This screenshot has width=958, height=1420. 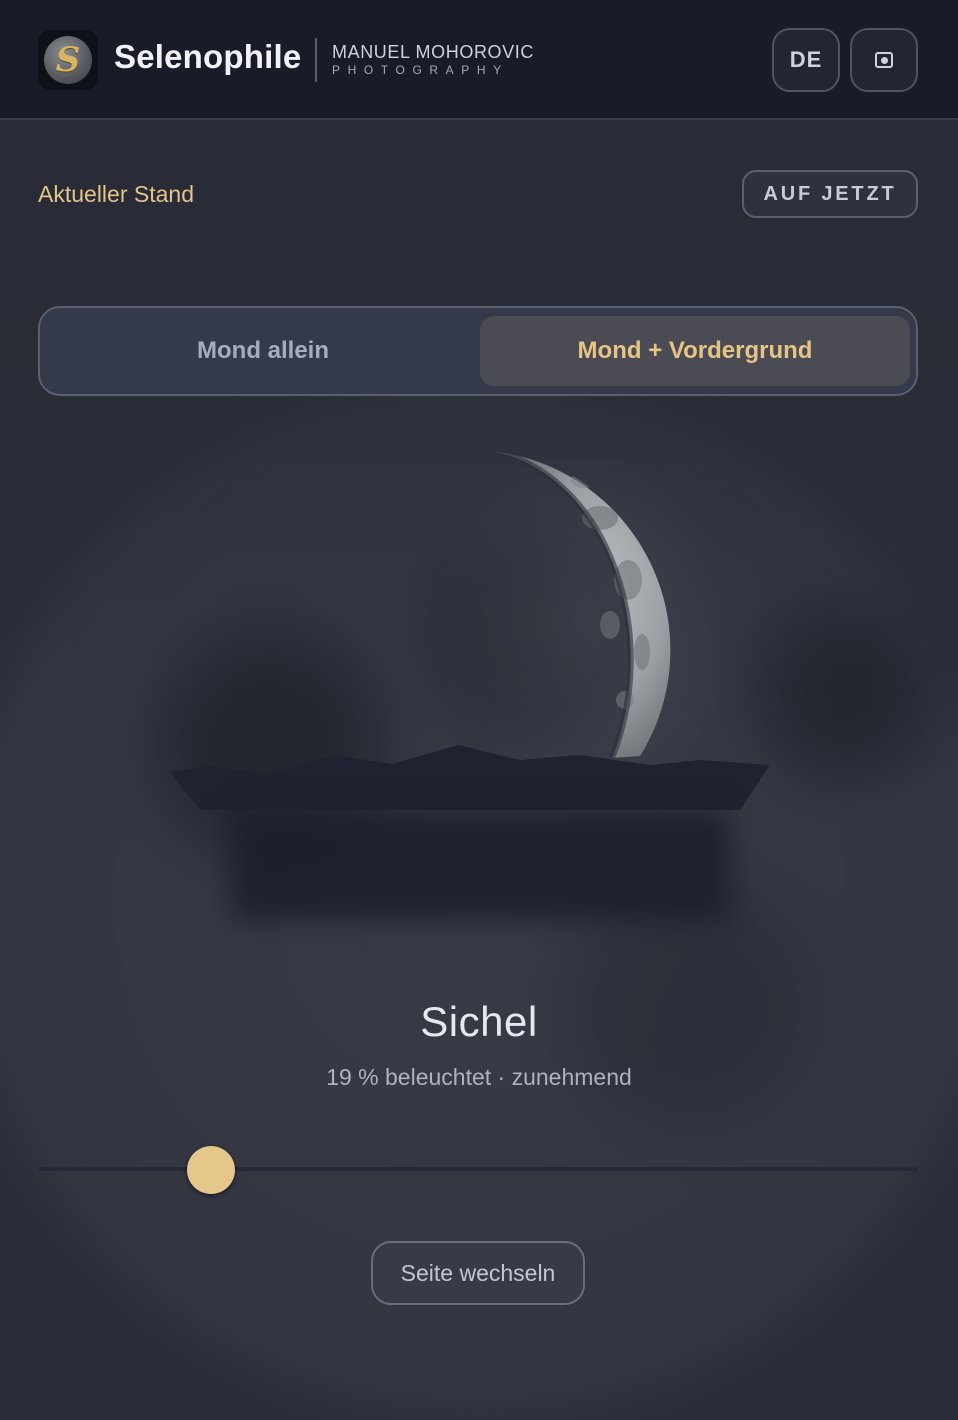 I want to click on app-logo: S, so click(x=68, y=60).